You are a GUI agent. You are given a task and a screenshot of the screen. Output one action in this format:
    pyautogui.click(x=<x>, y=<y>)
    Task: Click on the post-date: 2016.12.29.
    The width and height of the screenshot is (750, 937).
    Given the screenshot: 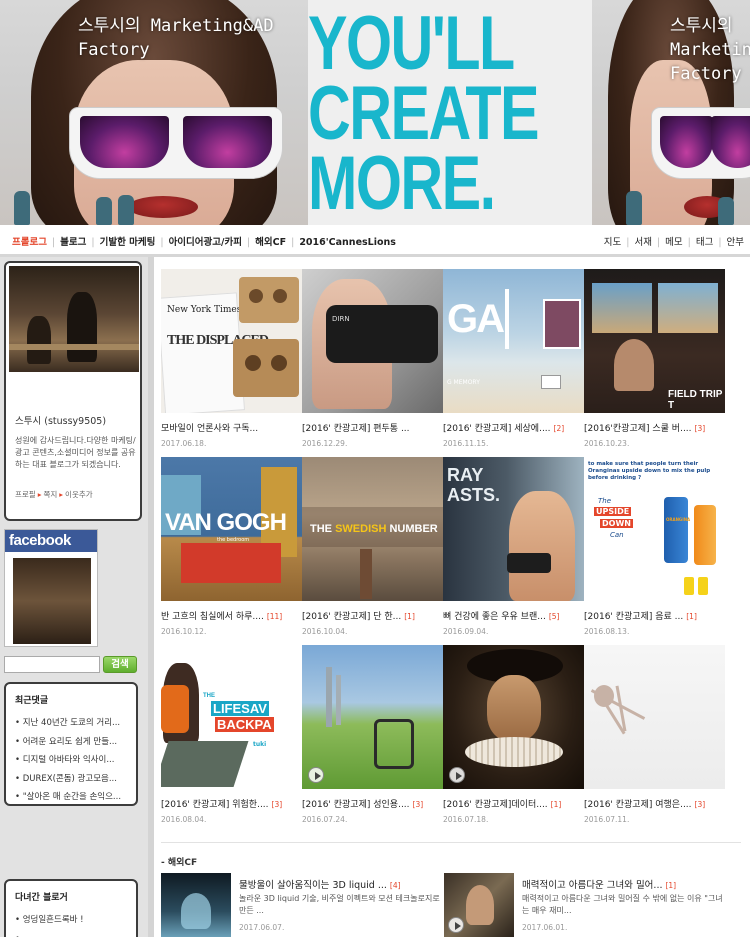 What is the action you would take?
    pyautogui.click(x=325, y=443)
    